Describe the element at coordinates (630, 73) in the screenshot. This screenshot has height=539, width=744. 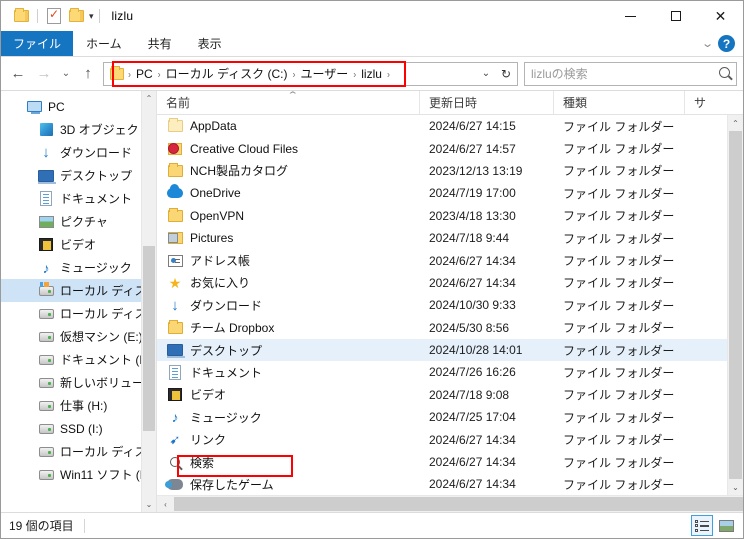
I see `search-input: lizluの検索` at that location.